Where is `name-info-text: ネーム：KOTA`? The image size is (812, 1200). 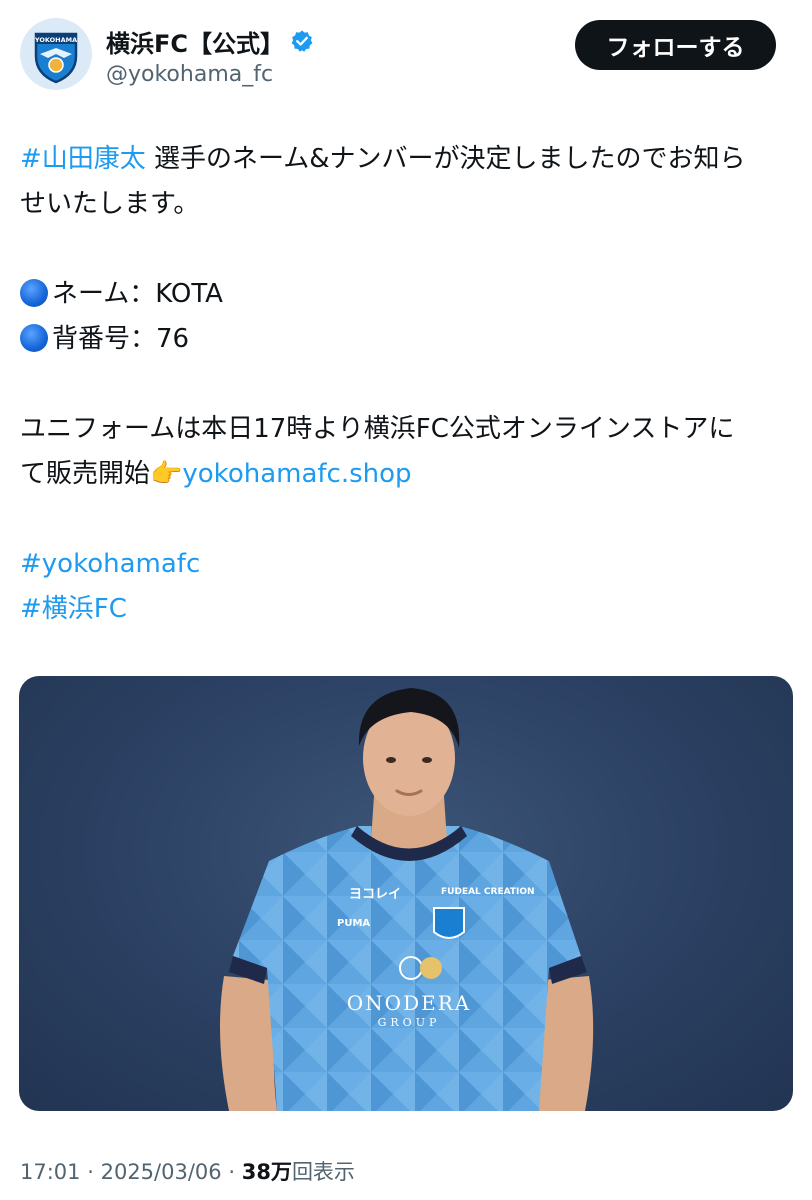 name-info-text: ネーム：KOTA is located at coordinates (137, 294).